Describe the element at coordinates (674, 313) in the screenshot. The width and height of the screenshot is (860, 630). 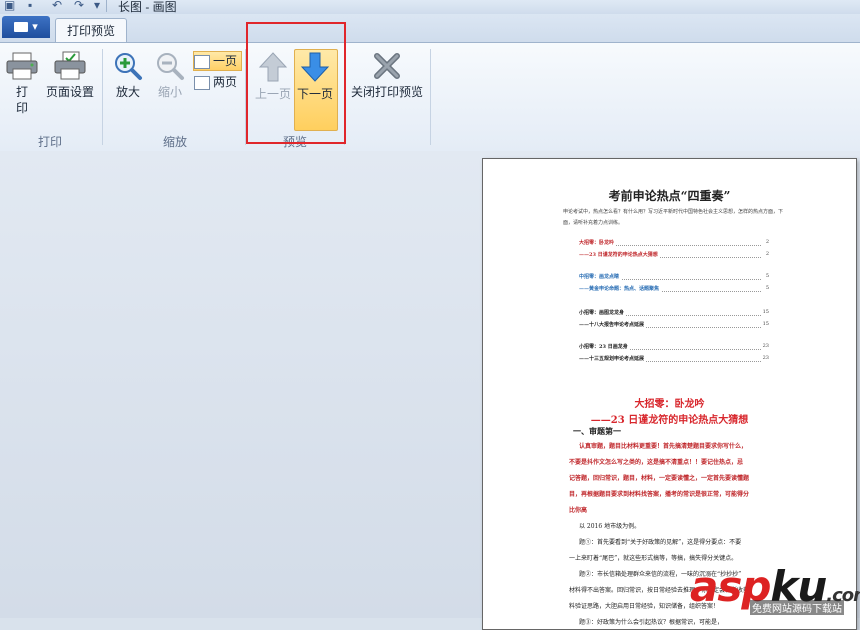
I see `toc-entry: 小招零：画图龙龙身15` at that location.